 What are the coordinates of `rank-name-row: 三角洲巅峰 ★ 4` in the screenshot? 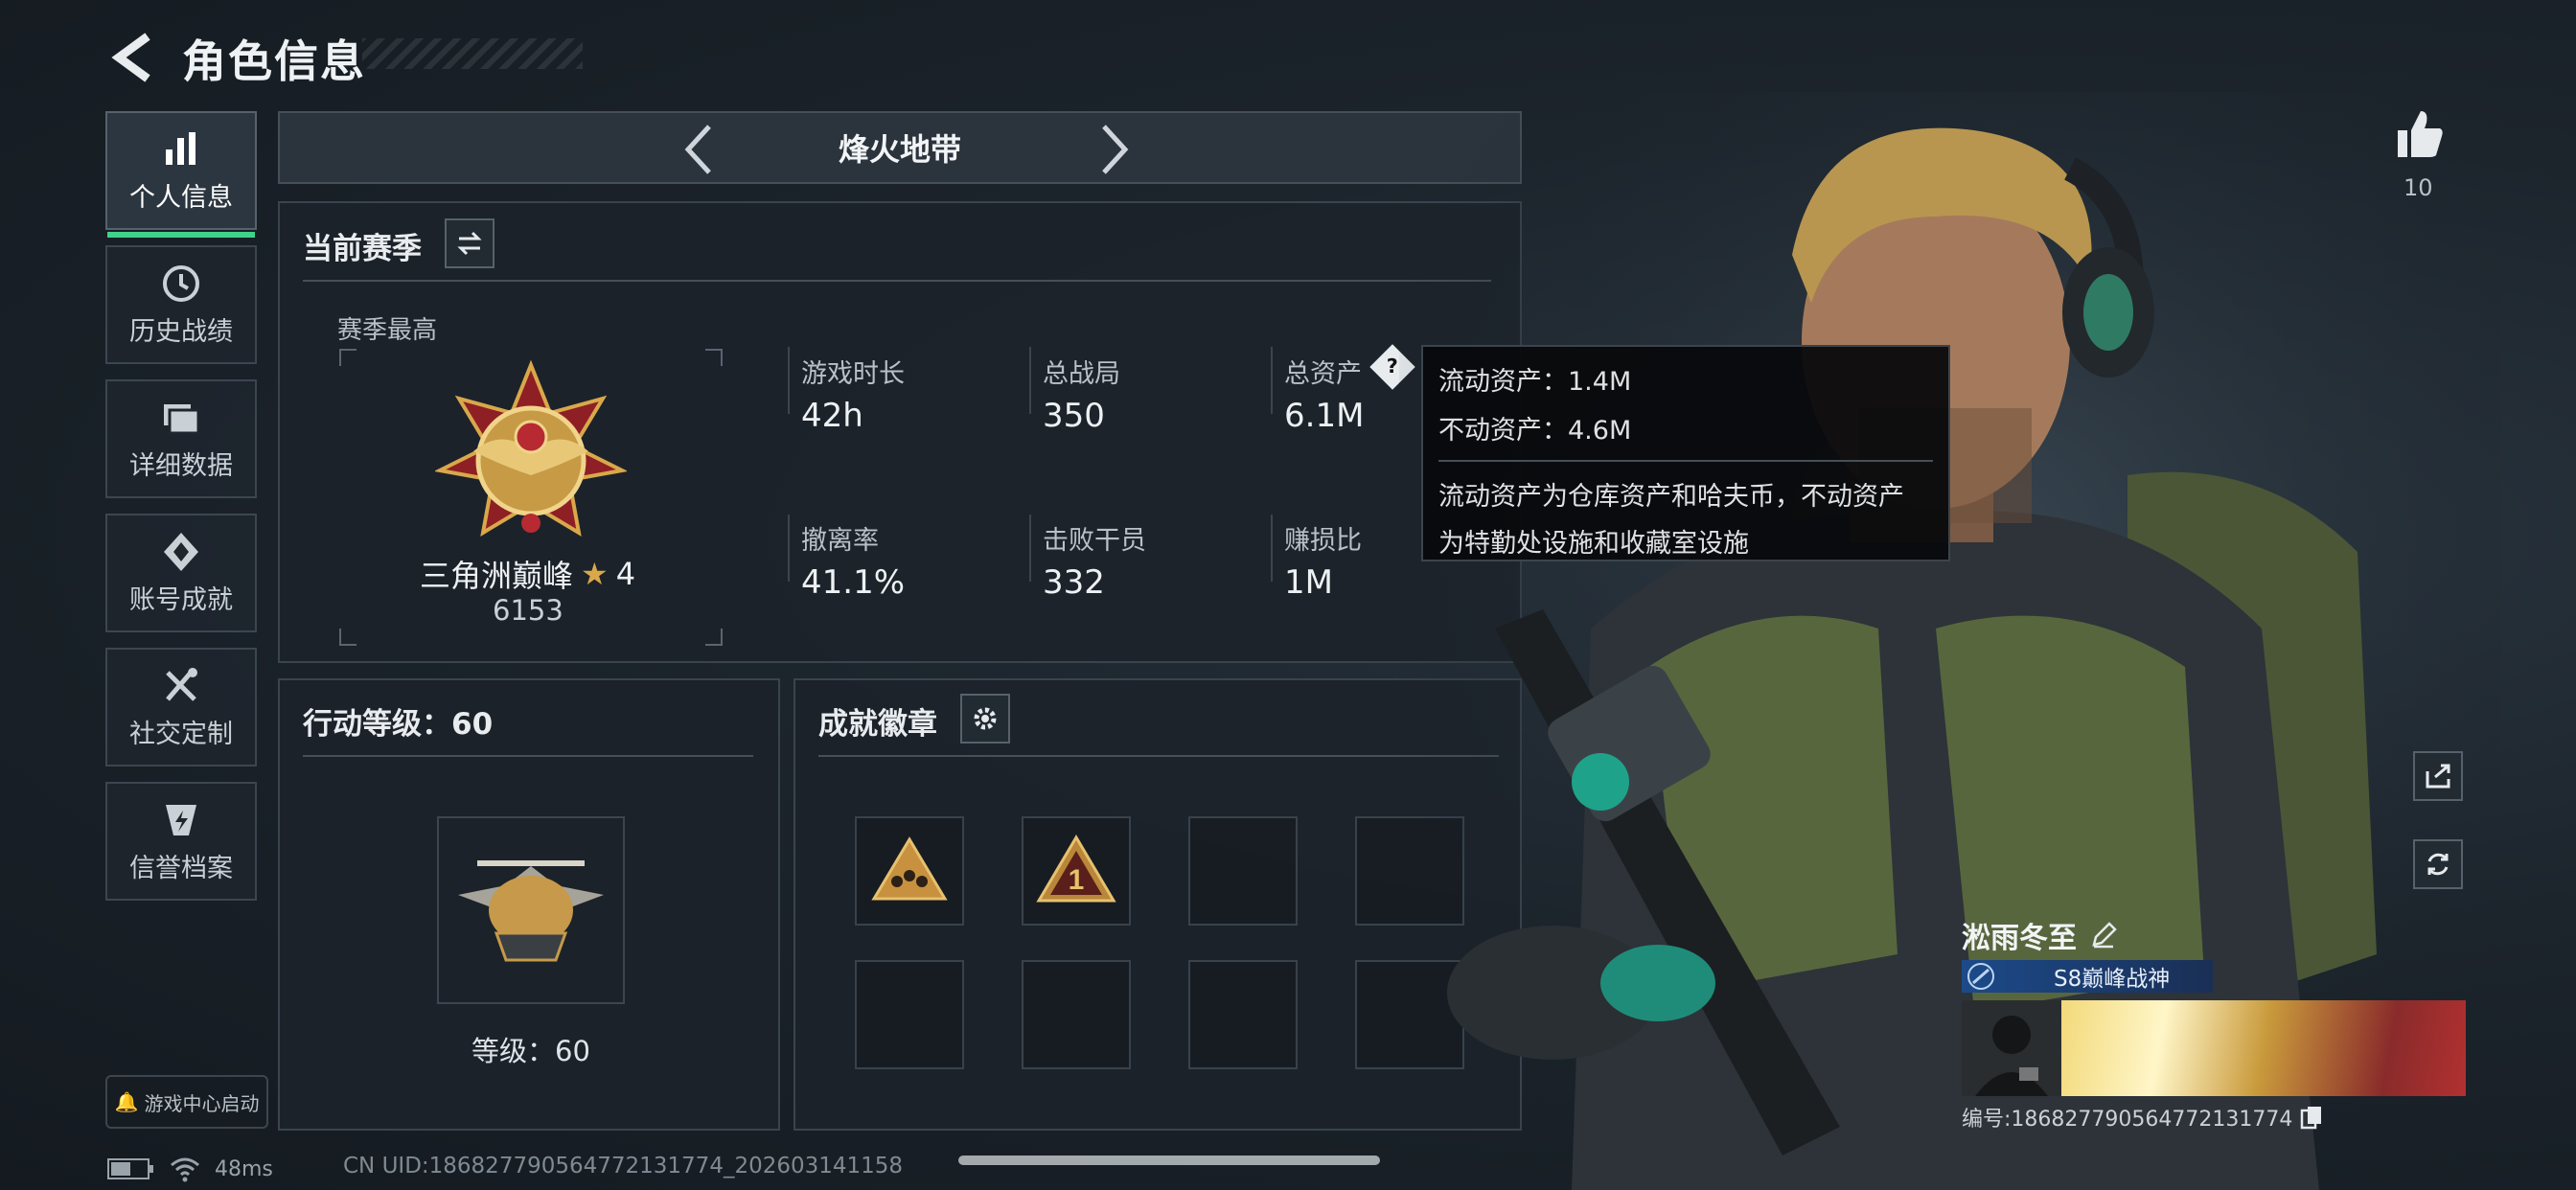 It's located at (527, 574).